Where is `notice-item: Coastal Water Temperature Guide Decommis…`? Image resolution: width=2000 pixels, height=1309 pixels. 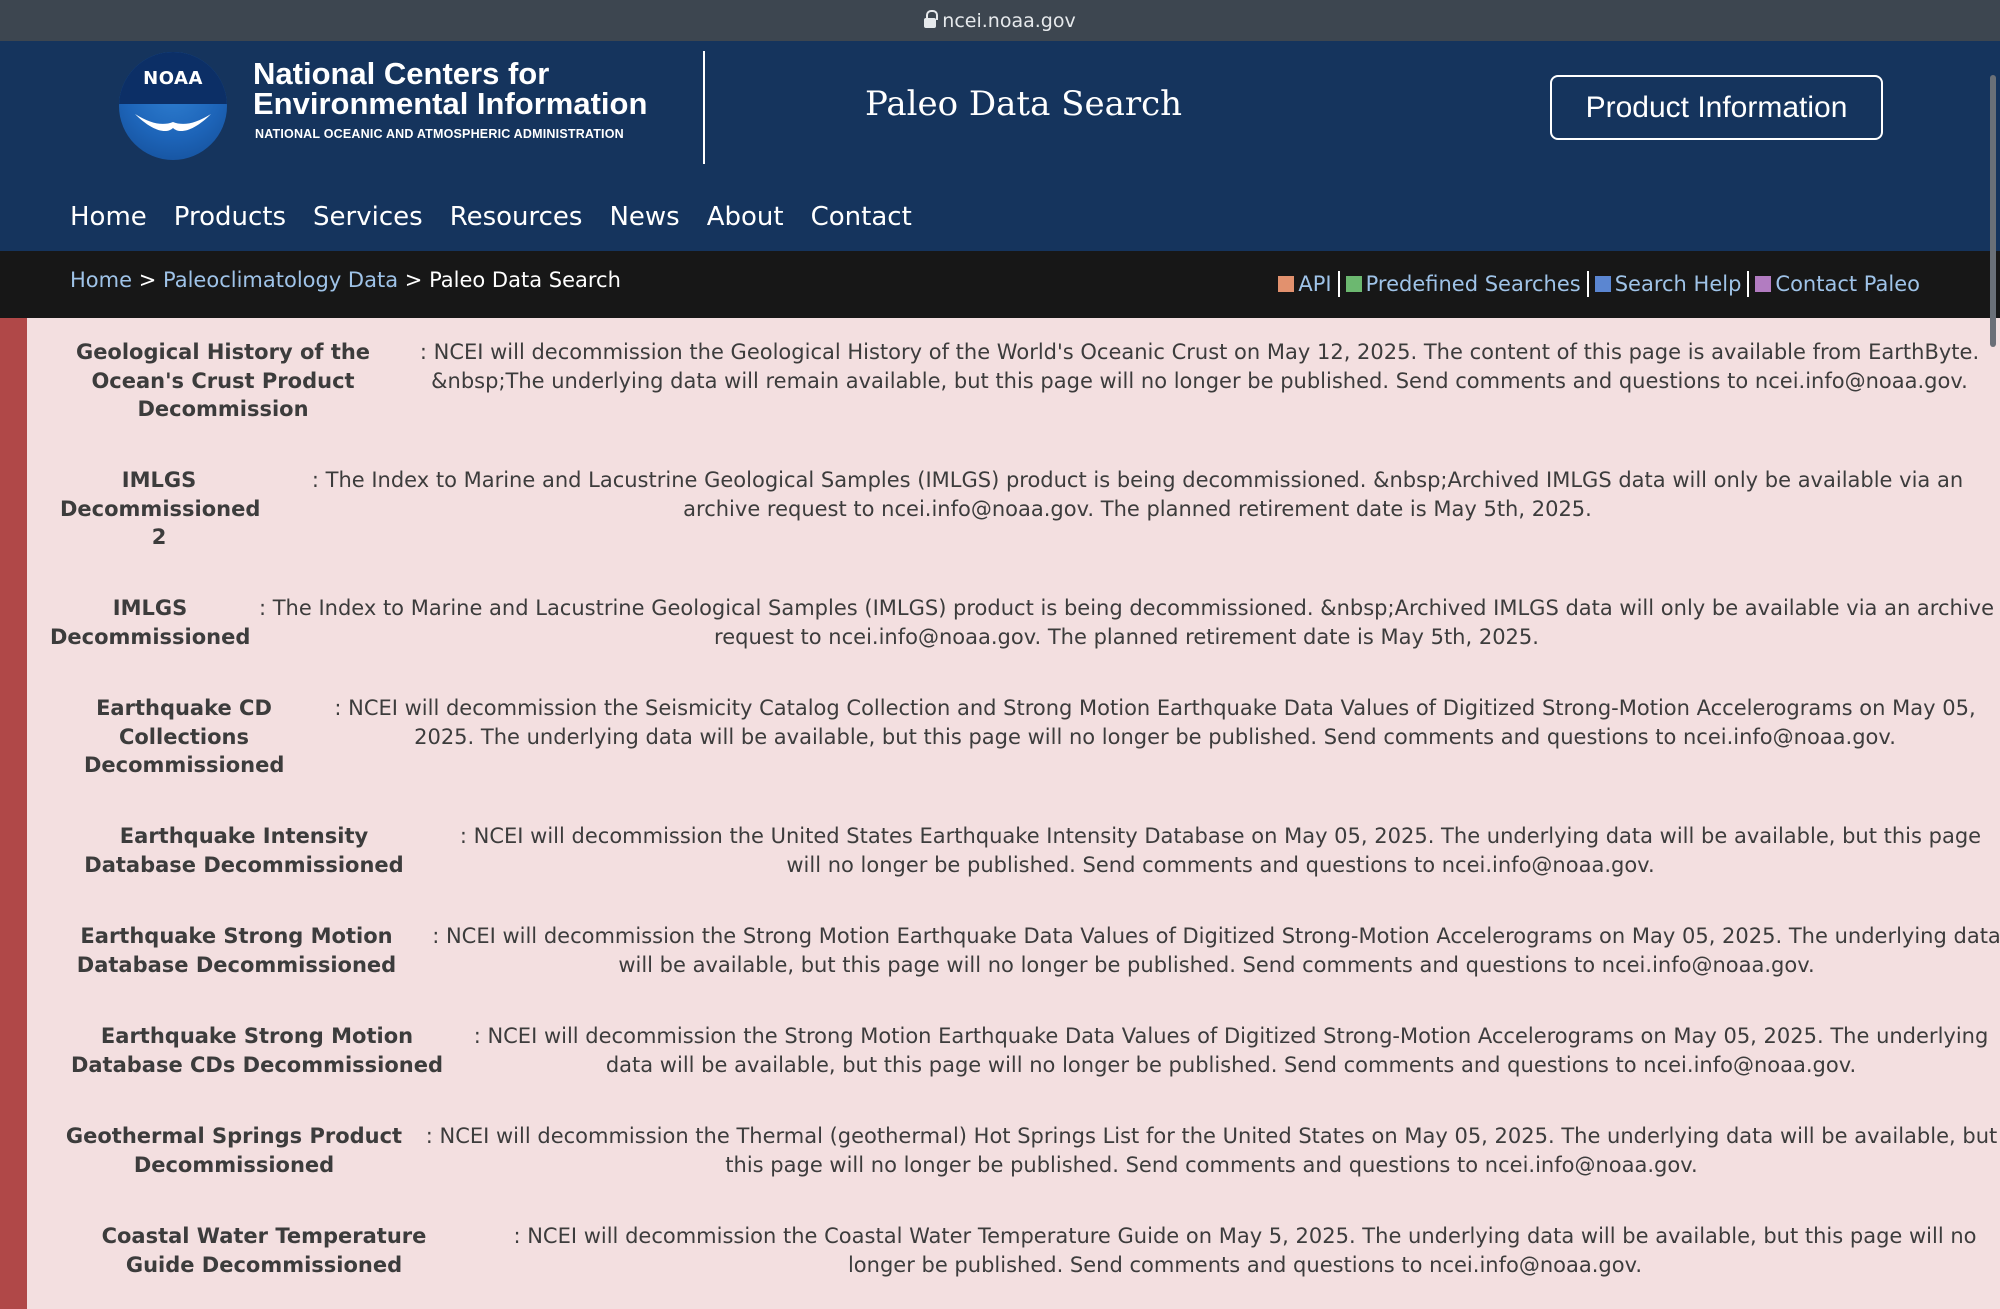 notice-item: Coastal Water Temperature Guide Decommis… is located at coordinates (1032, 1250).